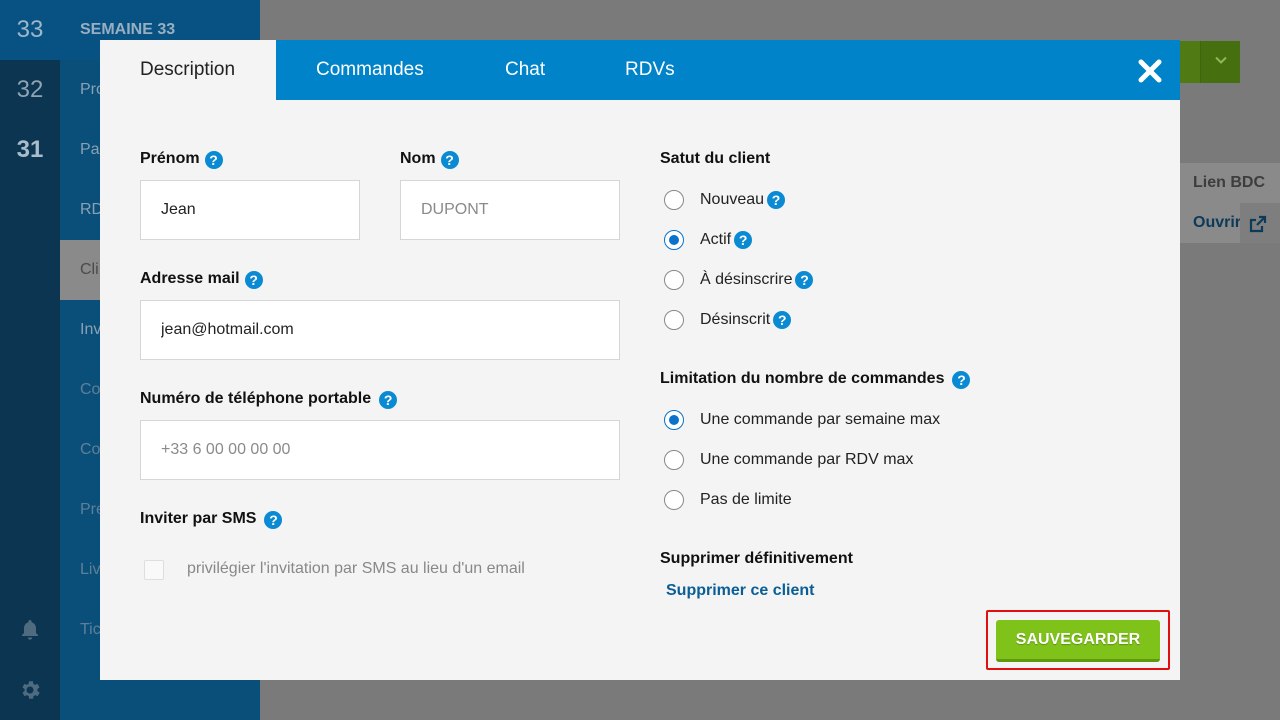 The width and height of the screenshot is (1280, 720). I want to click on radio-label: Pas de limite, so click(746, 499).